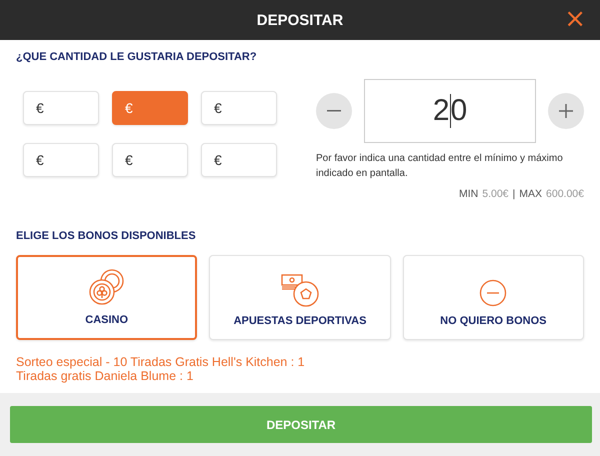 The width and height of the screenshot is (600, 456). I want to click on hint-text: Por favor indica una cantidad entre el mínimo y máximo indicado en pantalla., so click(440, 166).